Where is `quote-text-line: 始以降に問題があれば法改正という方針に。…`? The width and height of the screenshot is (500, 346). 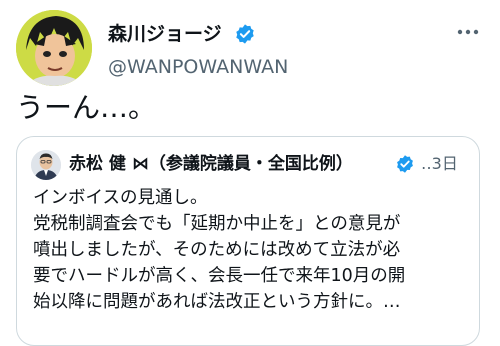
quote-text-line: 始以降に問題があれば法改正という方針に。… is located at coordinates (217, 302).